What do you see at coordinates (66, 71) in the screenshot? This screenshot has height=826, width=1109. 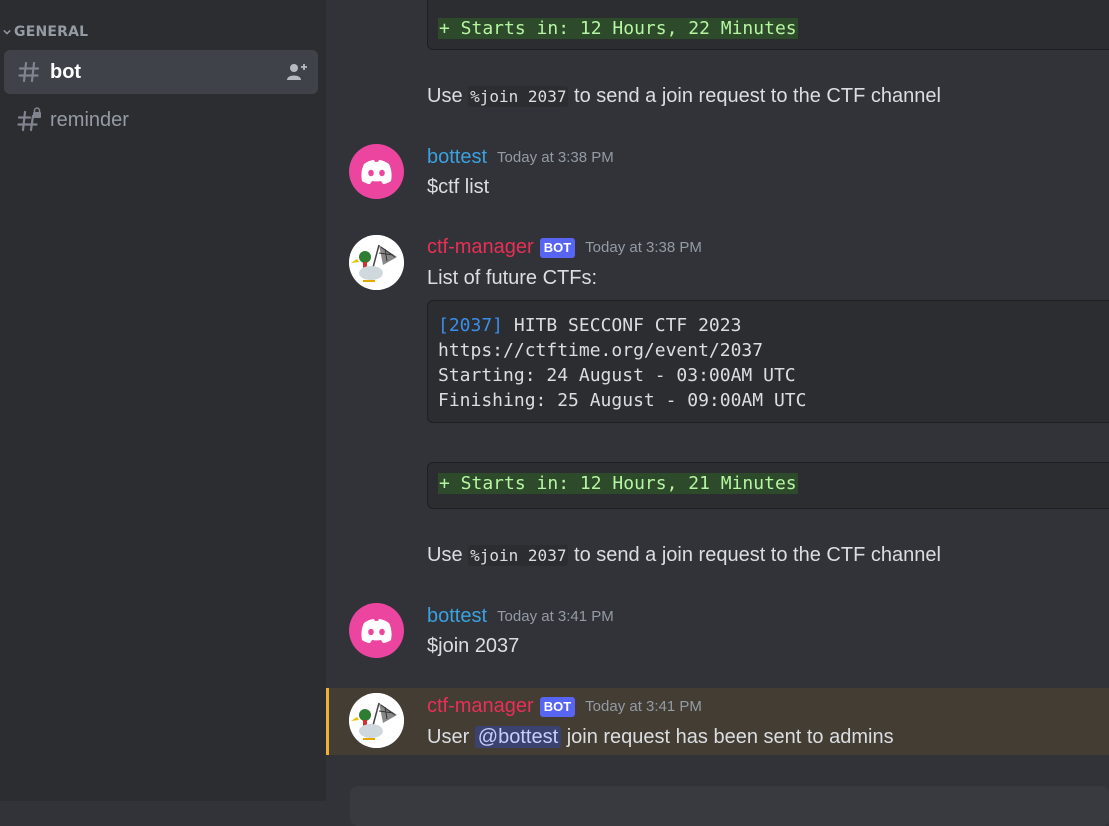 I see `channel-name: bot` at bounding box center [66, 71].